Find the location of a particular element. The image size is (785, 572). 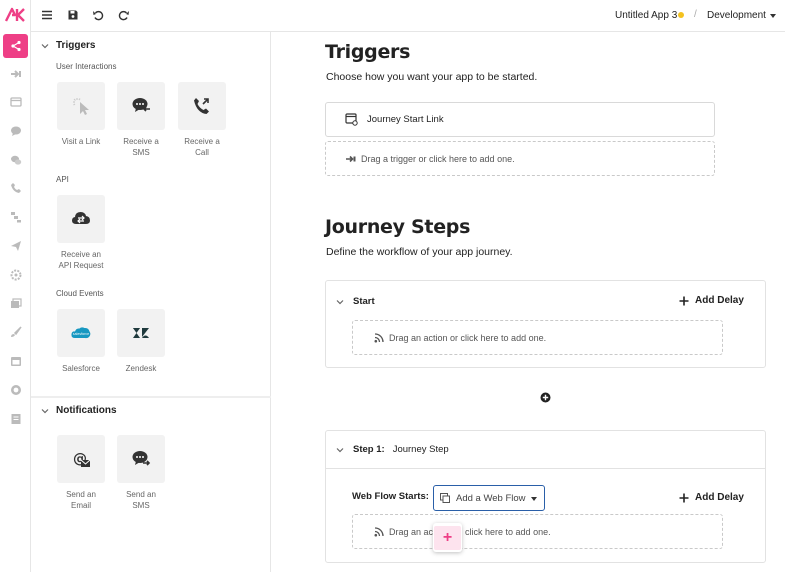

tile-send-sms is located at coordinates (141, 459).